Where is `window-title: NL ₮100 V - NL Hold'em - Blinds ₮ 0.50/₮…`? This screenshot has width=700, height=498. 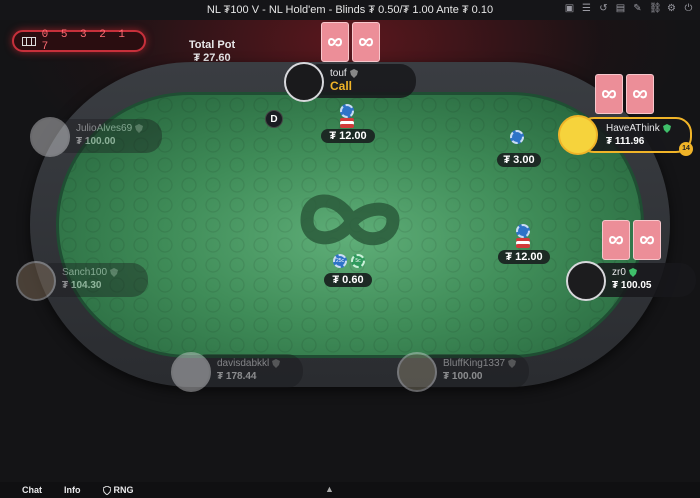 window-title: NL ₮100 V - NL Hold'em - Blinds ₮ 0.50/₮… is located at coordinates (350, 10).